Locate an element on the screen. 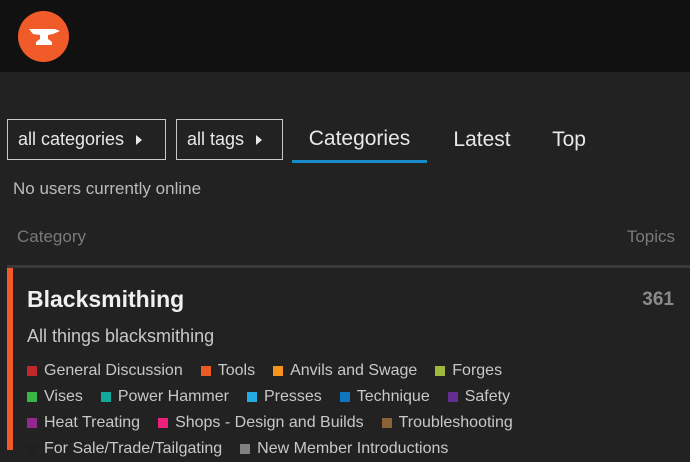 The width and height of the screenshot is (690, 462). subcategory-link: Safety is located at coordinates (479, 397).